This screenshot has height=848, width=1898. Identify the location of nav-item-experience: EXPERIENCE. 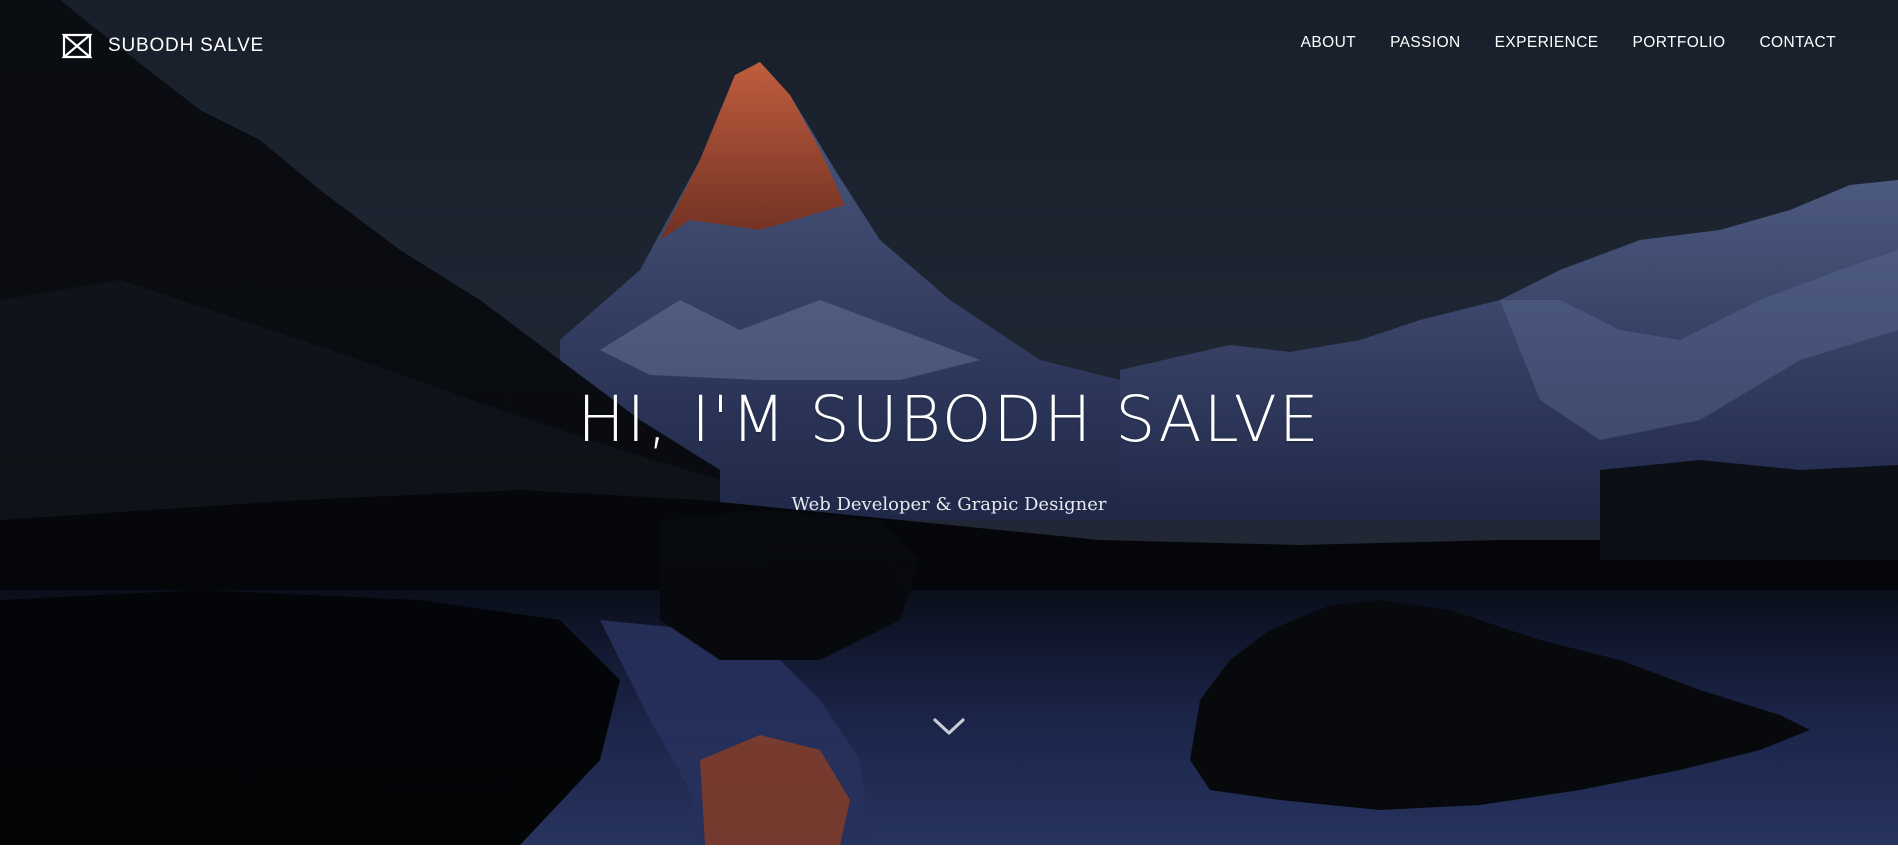
(1547, 43).